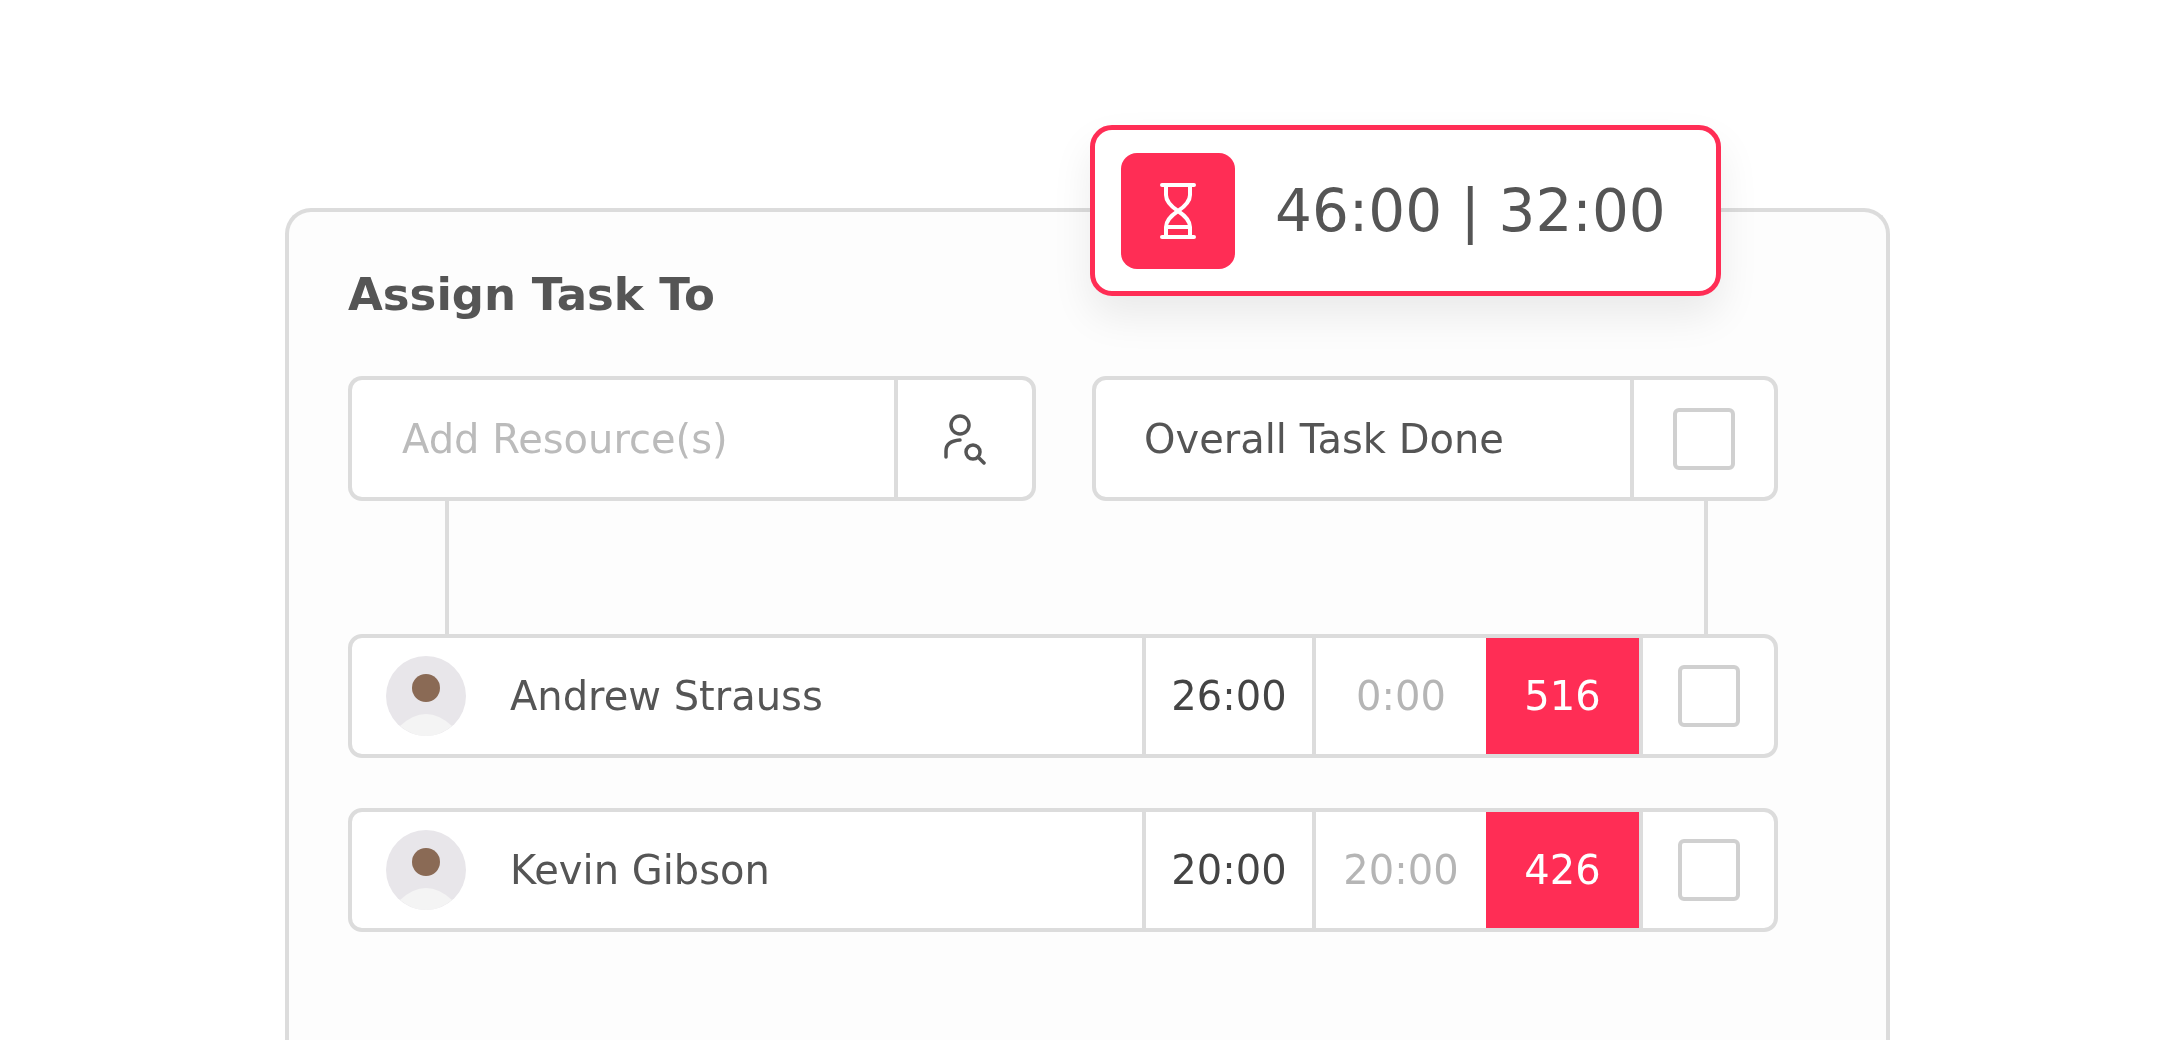  Describe the element at coordinates (621, 438) in the screenshot. I see `resource-field: Add Resource(s)` at that location.